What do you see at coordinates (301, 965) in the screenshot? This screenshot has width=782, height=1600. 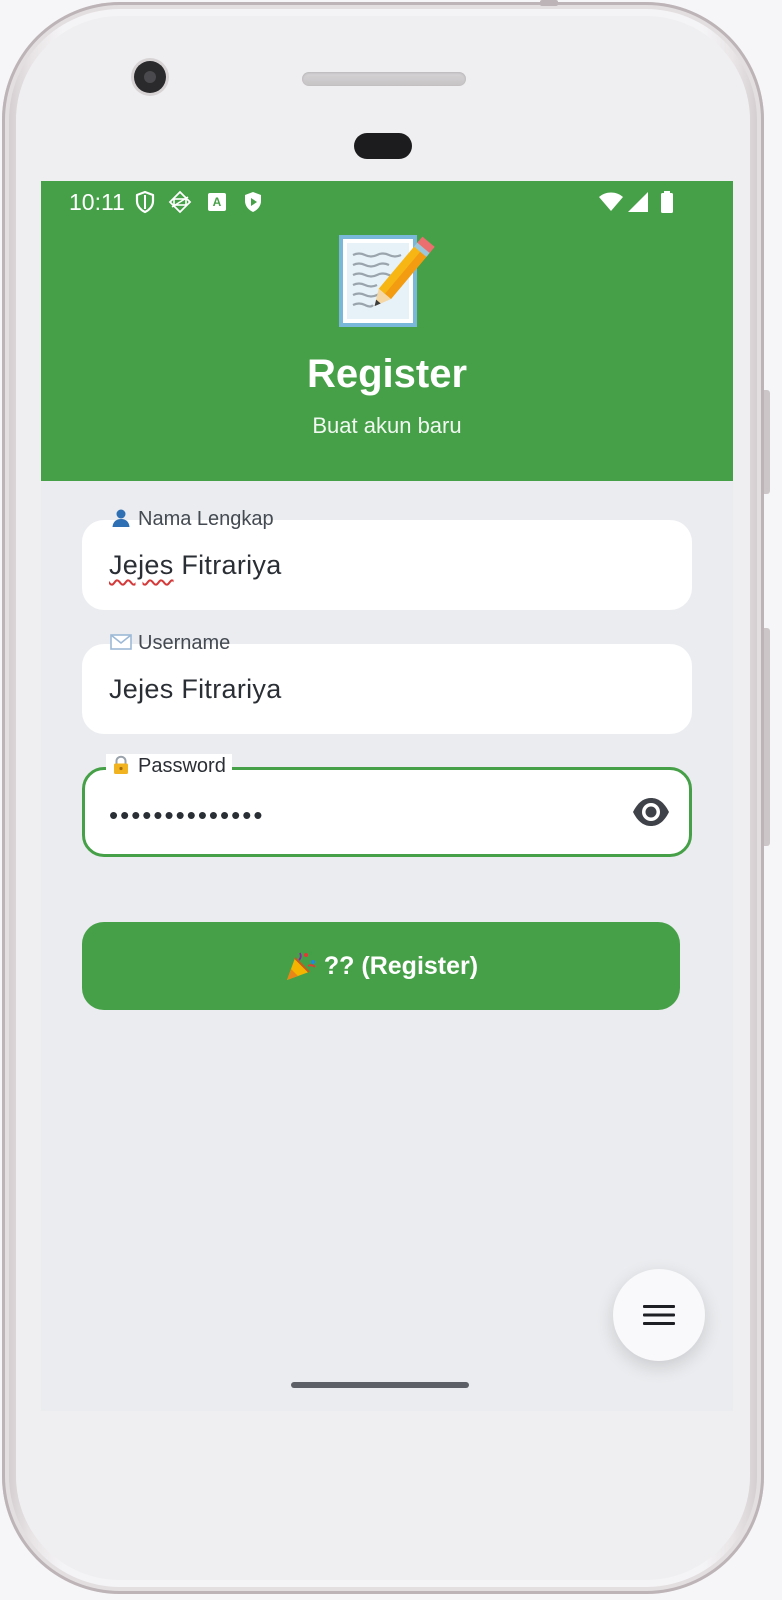 I see `party-popper-icon` at bounding box center [301, 965].